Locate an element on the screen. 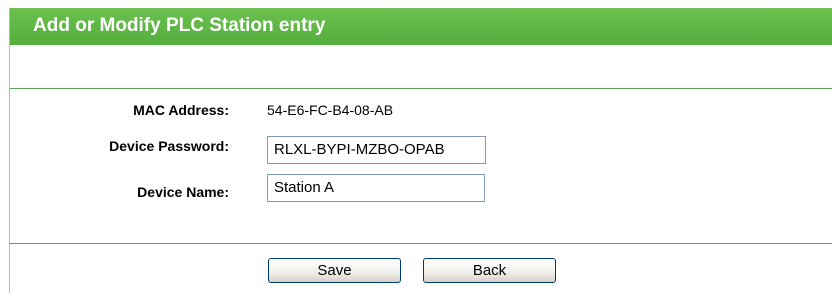 The height and width of the screenshot is (293, 832). save-button: Save is located at coordinates (334, 270).